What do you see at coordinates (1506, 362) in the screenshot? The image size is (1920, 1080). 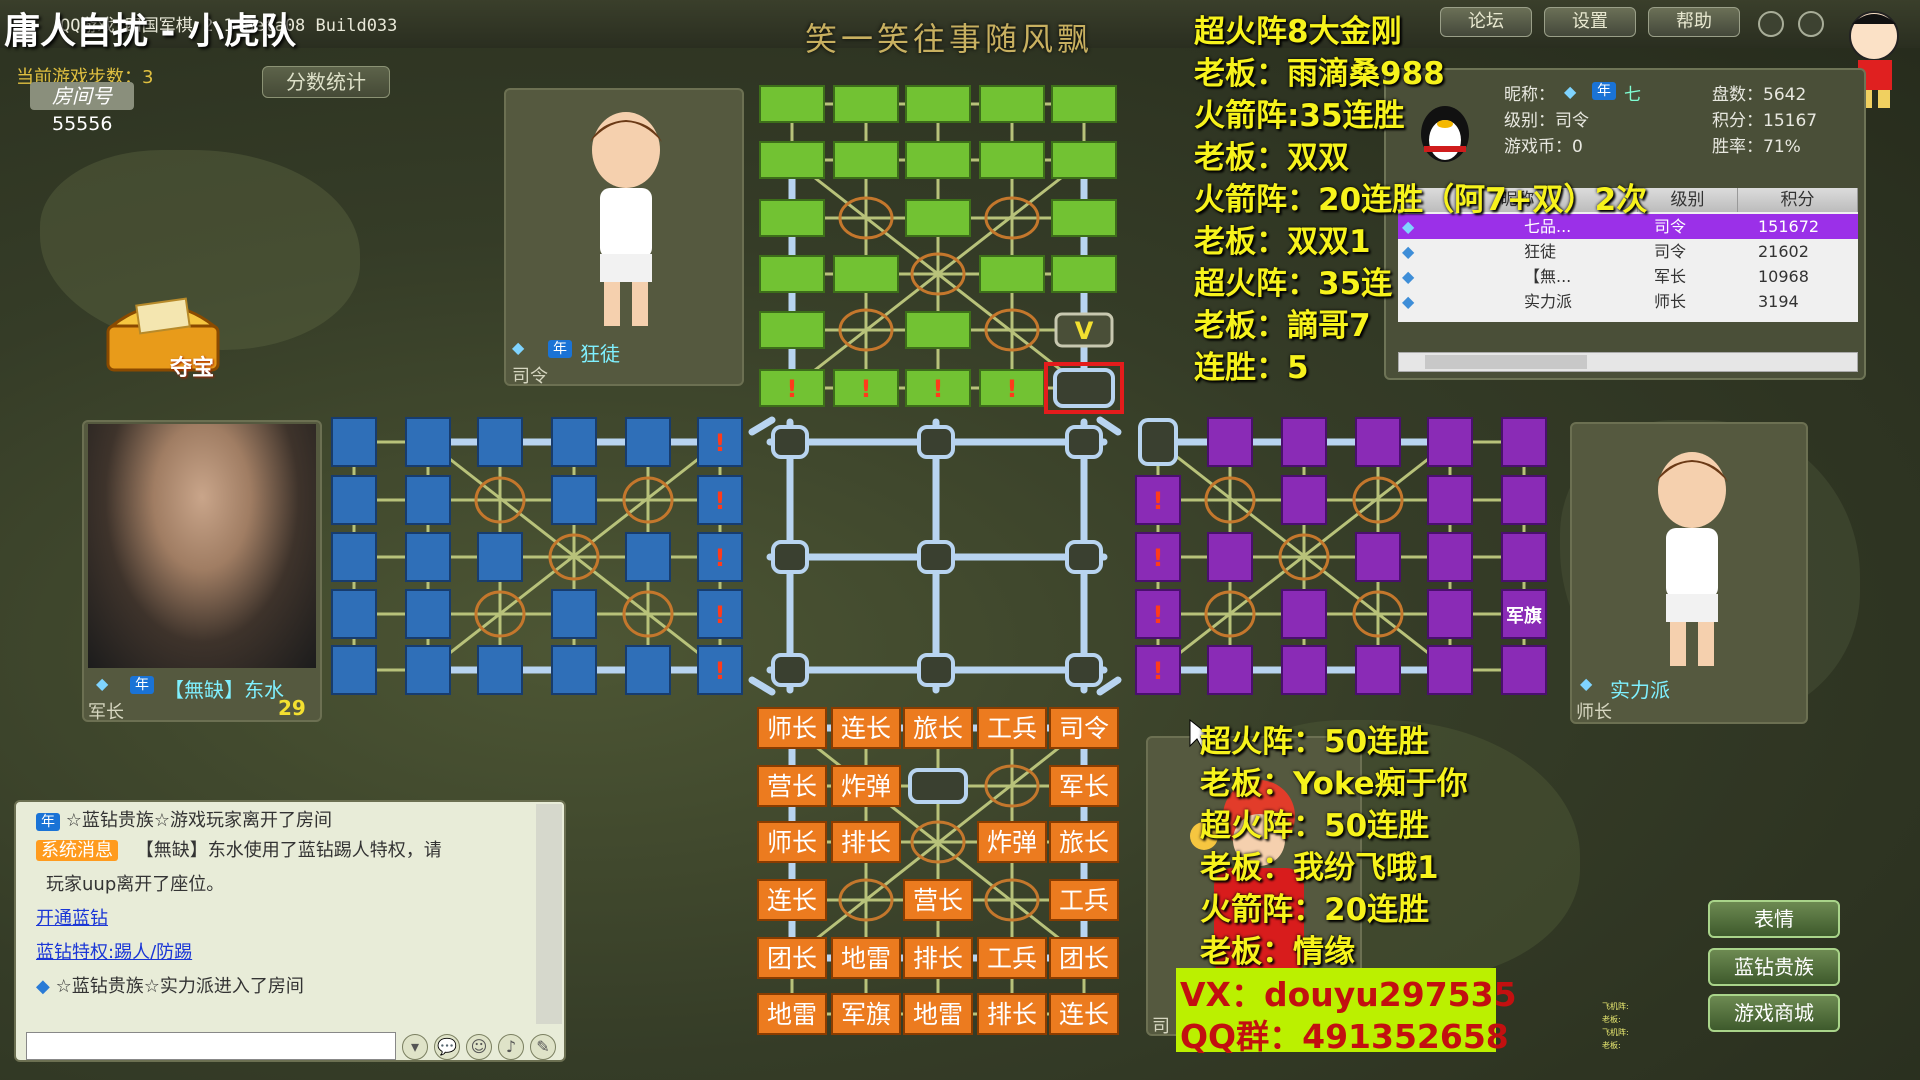 I see `scrollbar-thumb` at bounding box center [1506, 362].